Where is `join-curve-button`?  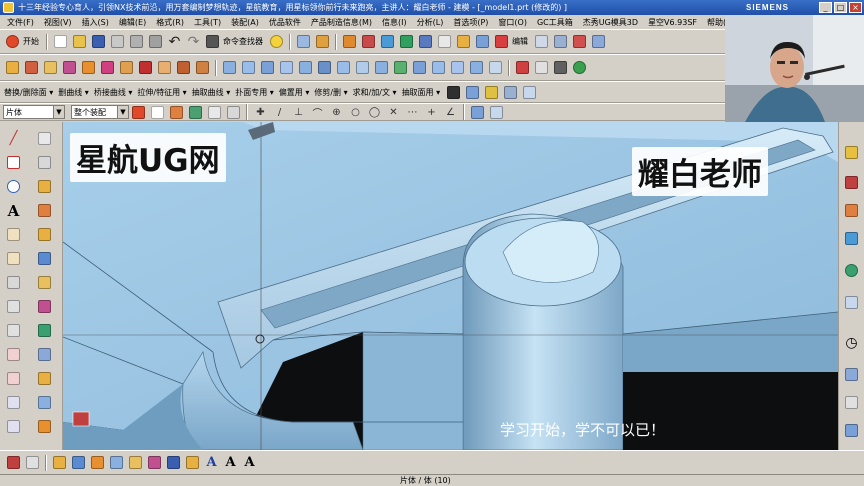 join-curve-button is located at coordinates (13, 330).